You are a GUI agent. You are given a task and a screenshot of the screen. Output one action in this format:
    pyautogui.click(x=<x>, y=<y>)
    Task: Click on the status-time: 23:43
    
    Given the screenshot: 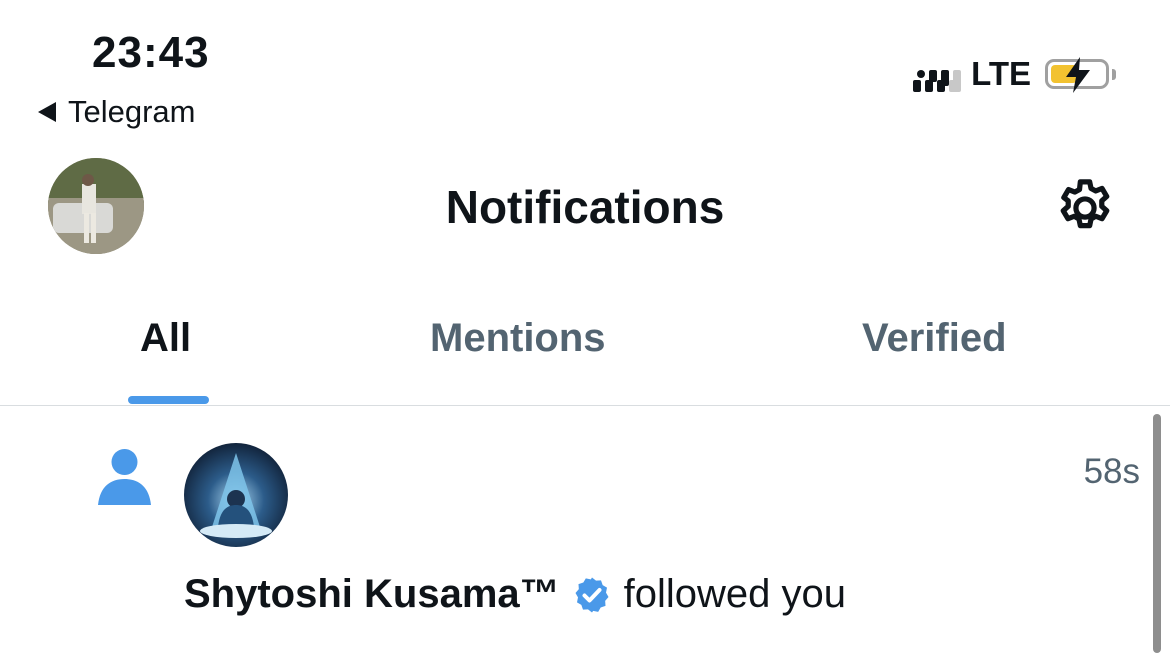 What is the action you would take?
    pyautogui.click(x=151, y=52)
    